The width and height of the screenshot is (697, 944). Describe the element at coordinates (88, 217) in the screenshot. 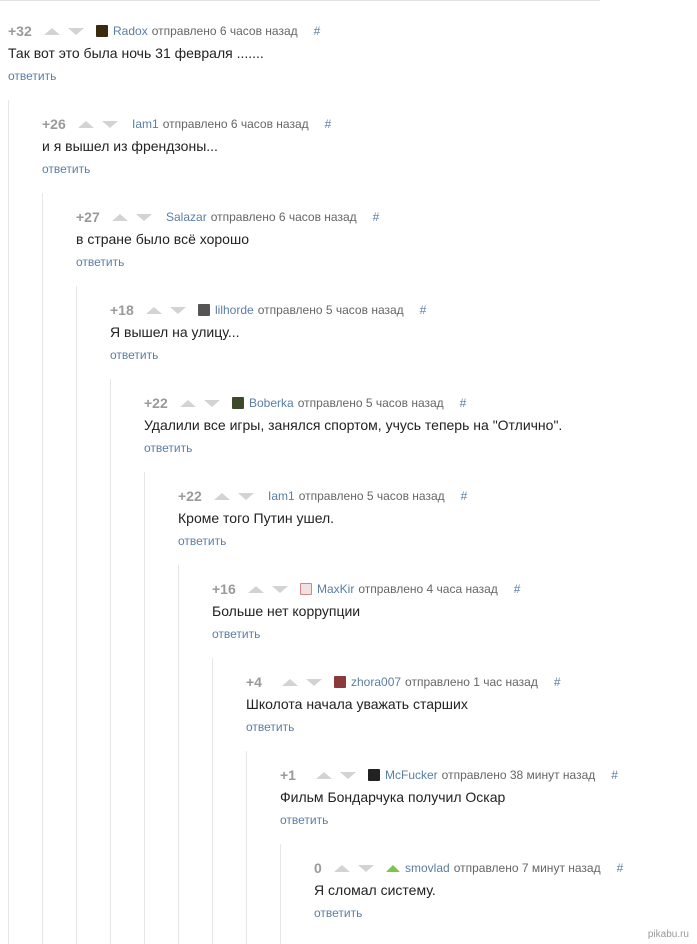

I see `comment-score: +27` at that location.